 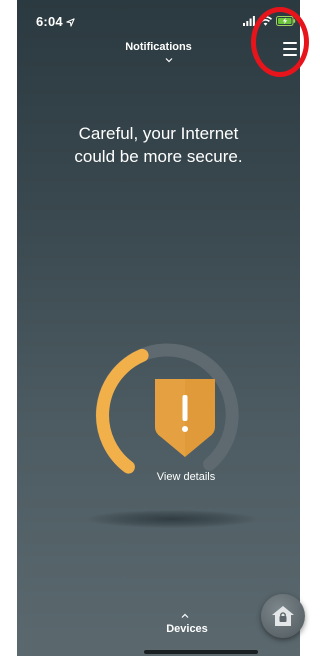 What do you see at coordinates (201, 652) in the screenshot?
I see `home-indicator` at bounding box center [201, 652].